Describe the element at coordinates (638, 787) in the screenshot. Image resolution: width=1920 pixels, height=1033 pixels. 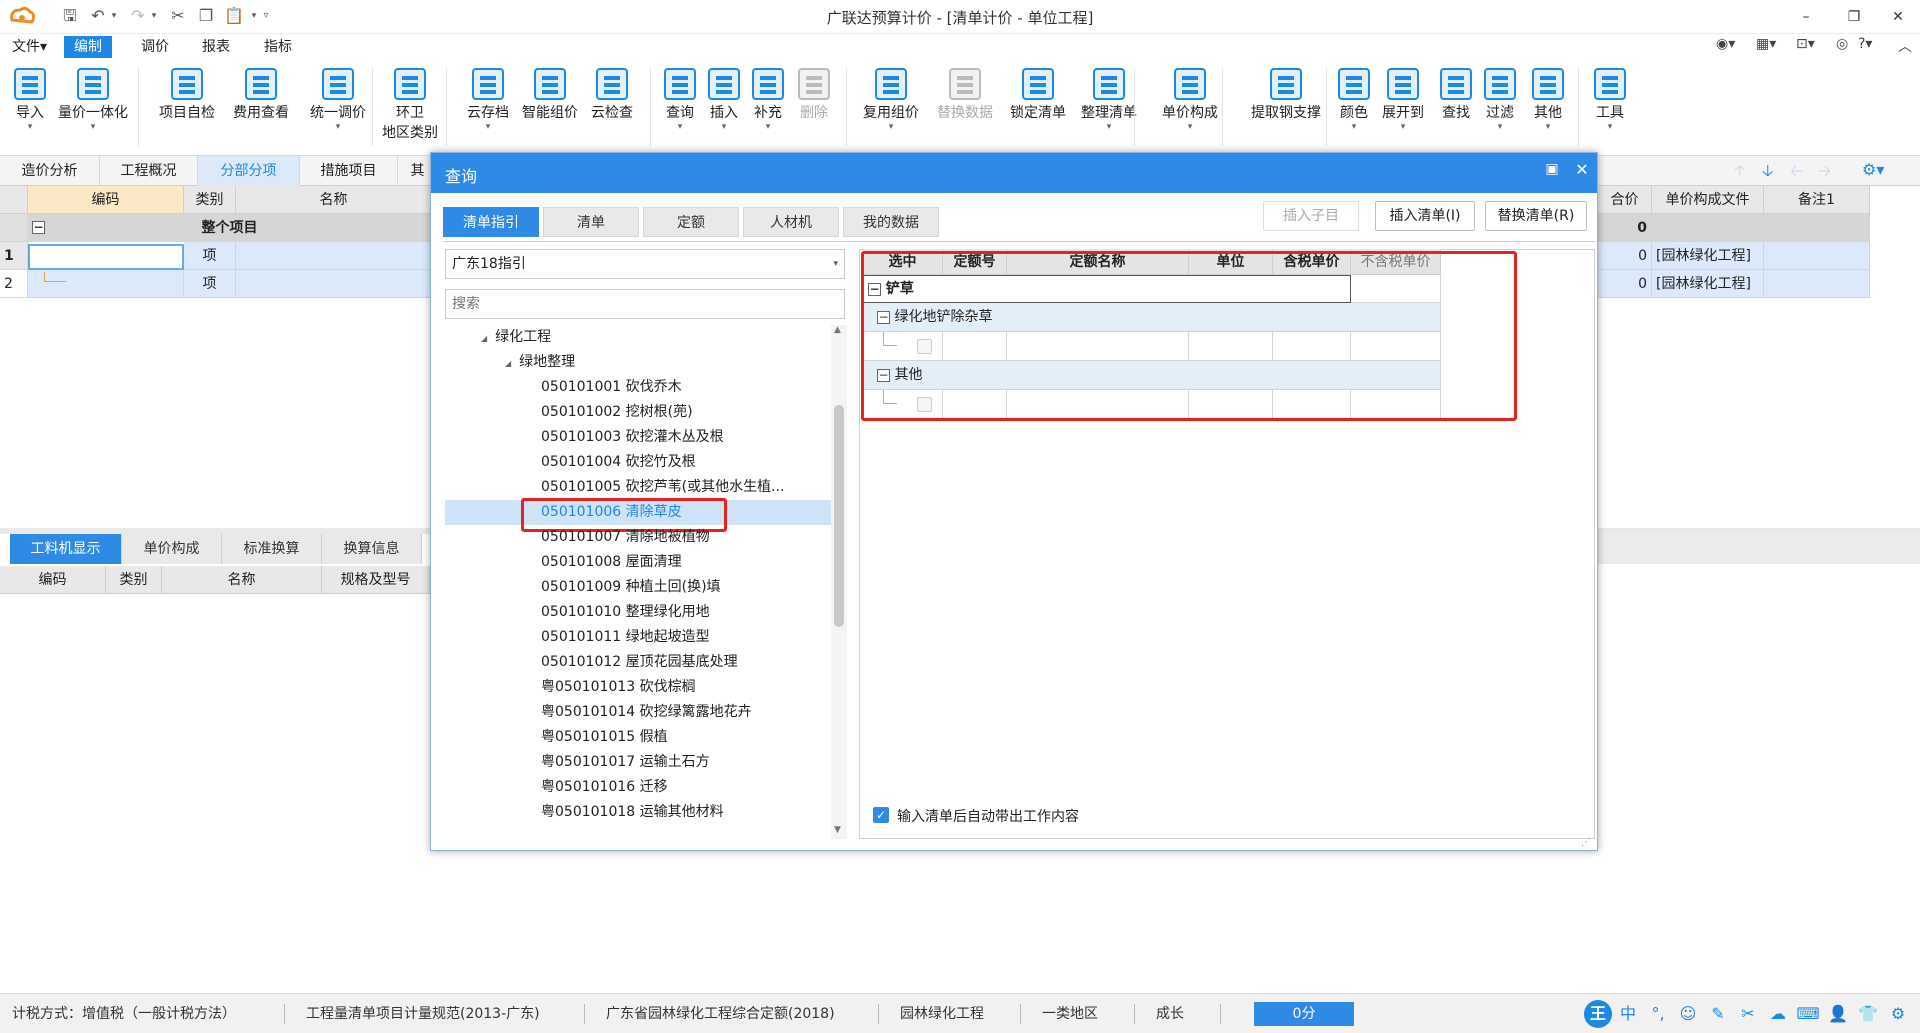
I see `tree-item: 粤050101016 迁移` at that location.